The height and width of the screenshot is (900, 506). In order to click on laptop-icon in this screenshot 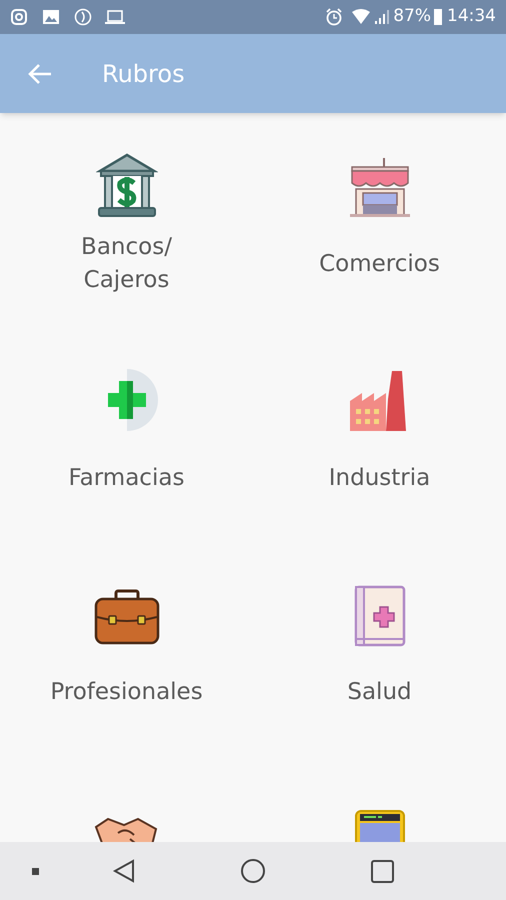, I will do `click(115, 17)`.